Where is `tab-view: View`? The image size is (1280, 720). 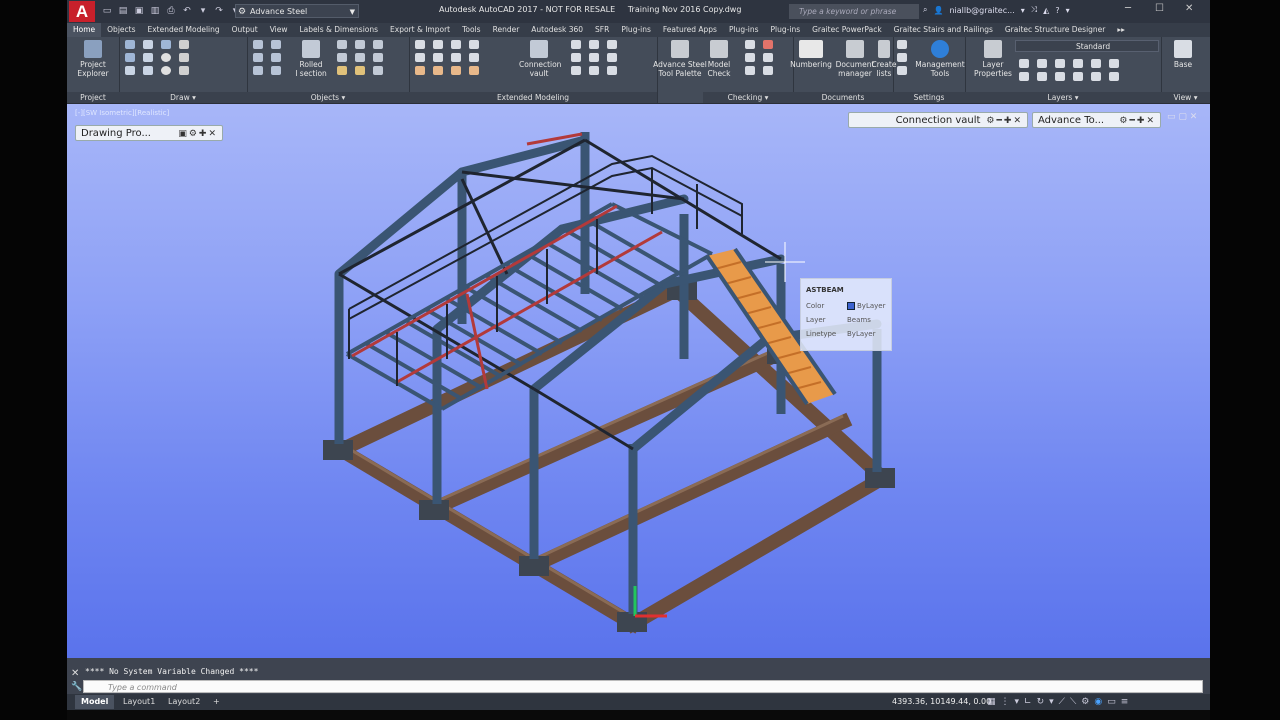 tab-view: View is located at coordinates (279, 30).